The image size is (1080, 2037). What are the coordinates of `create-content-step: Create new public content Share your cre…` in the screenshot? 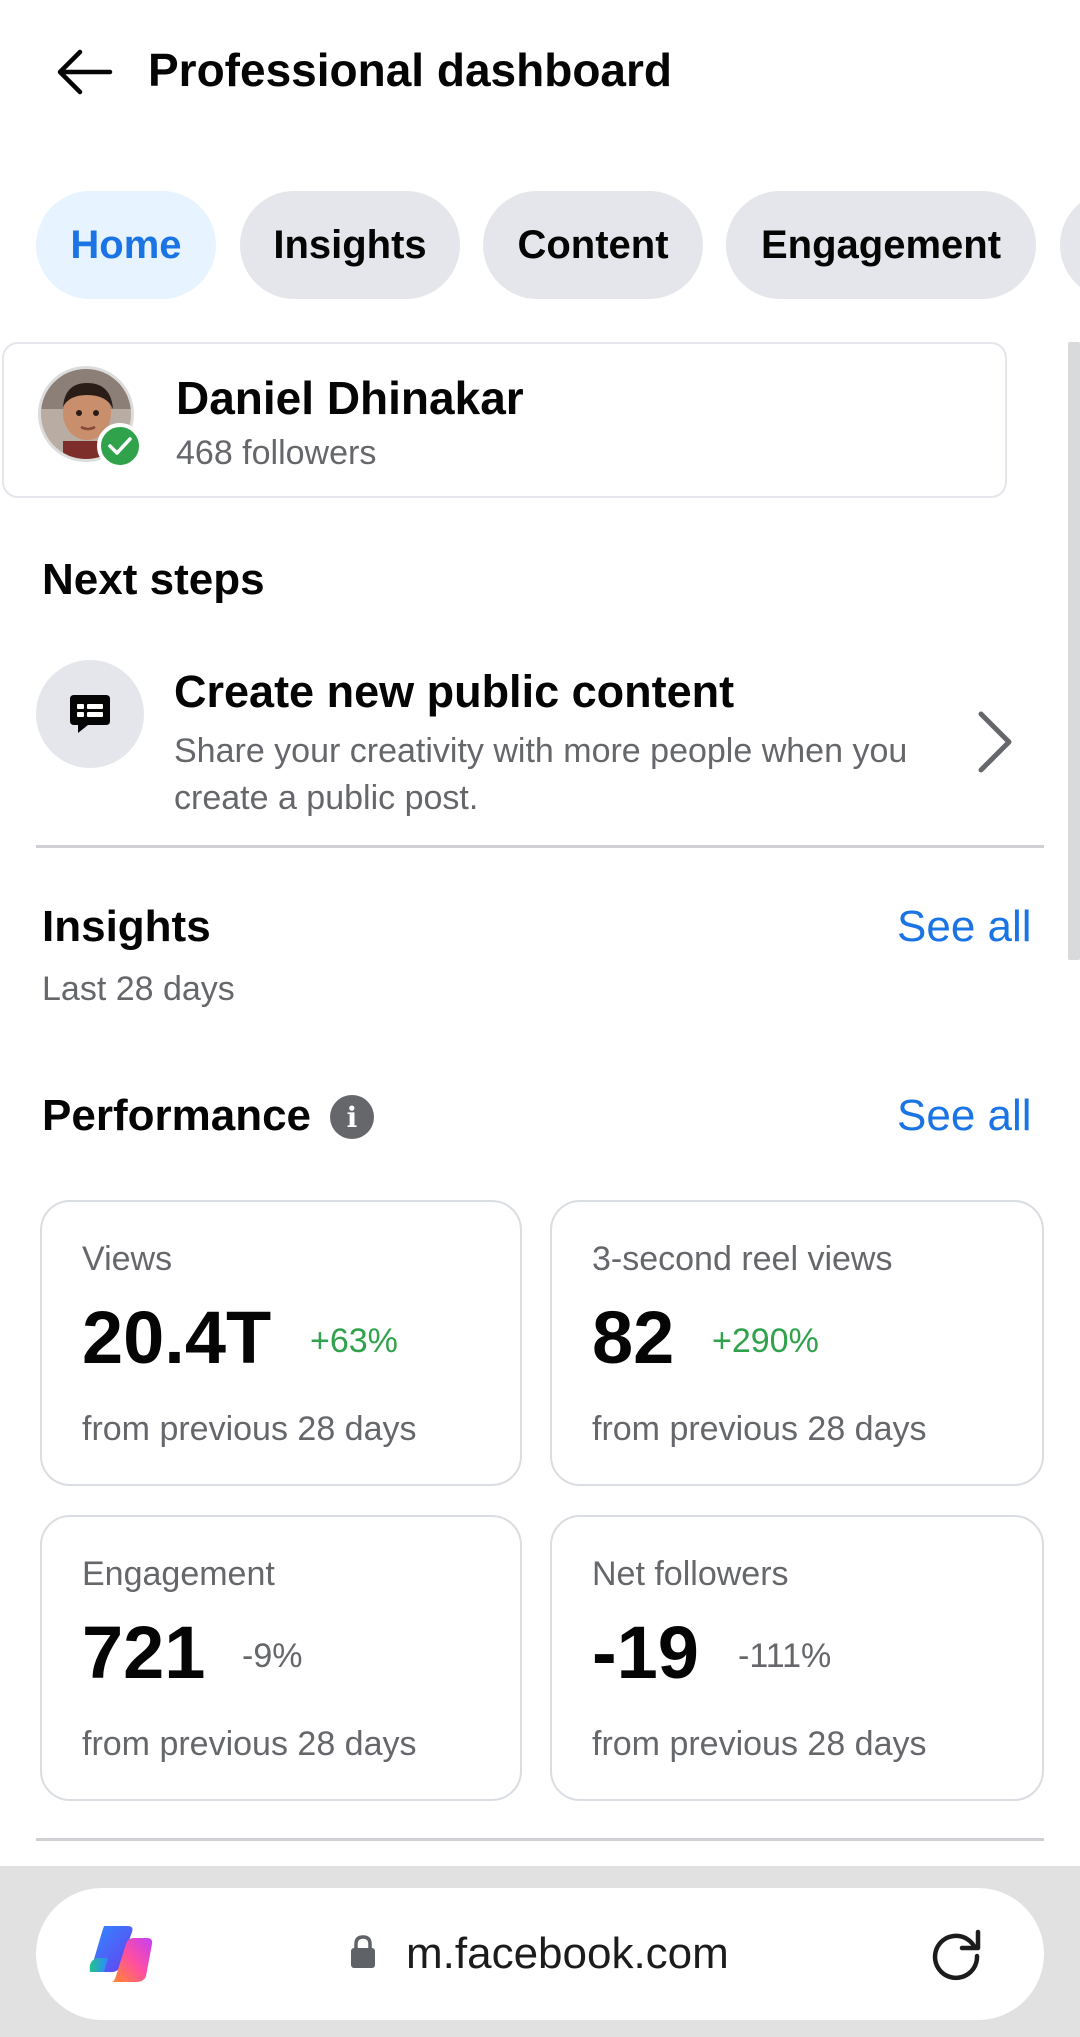 It's located at (540, 748).